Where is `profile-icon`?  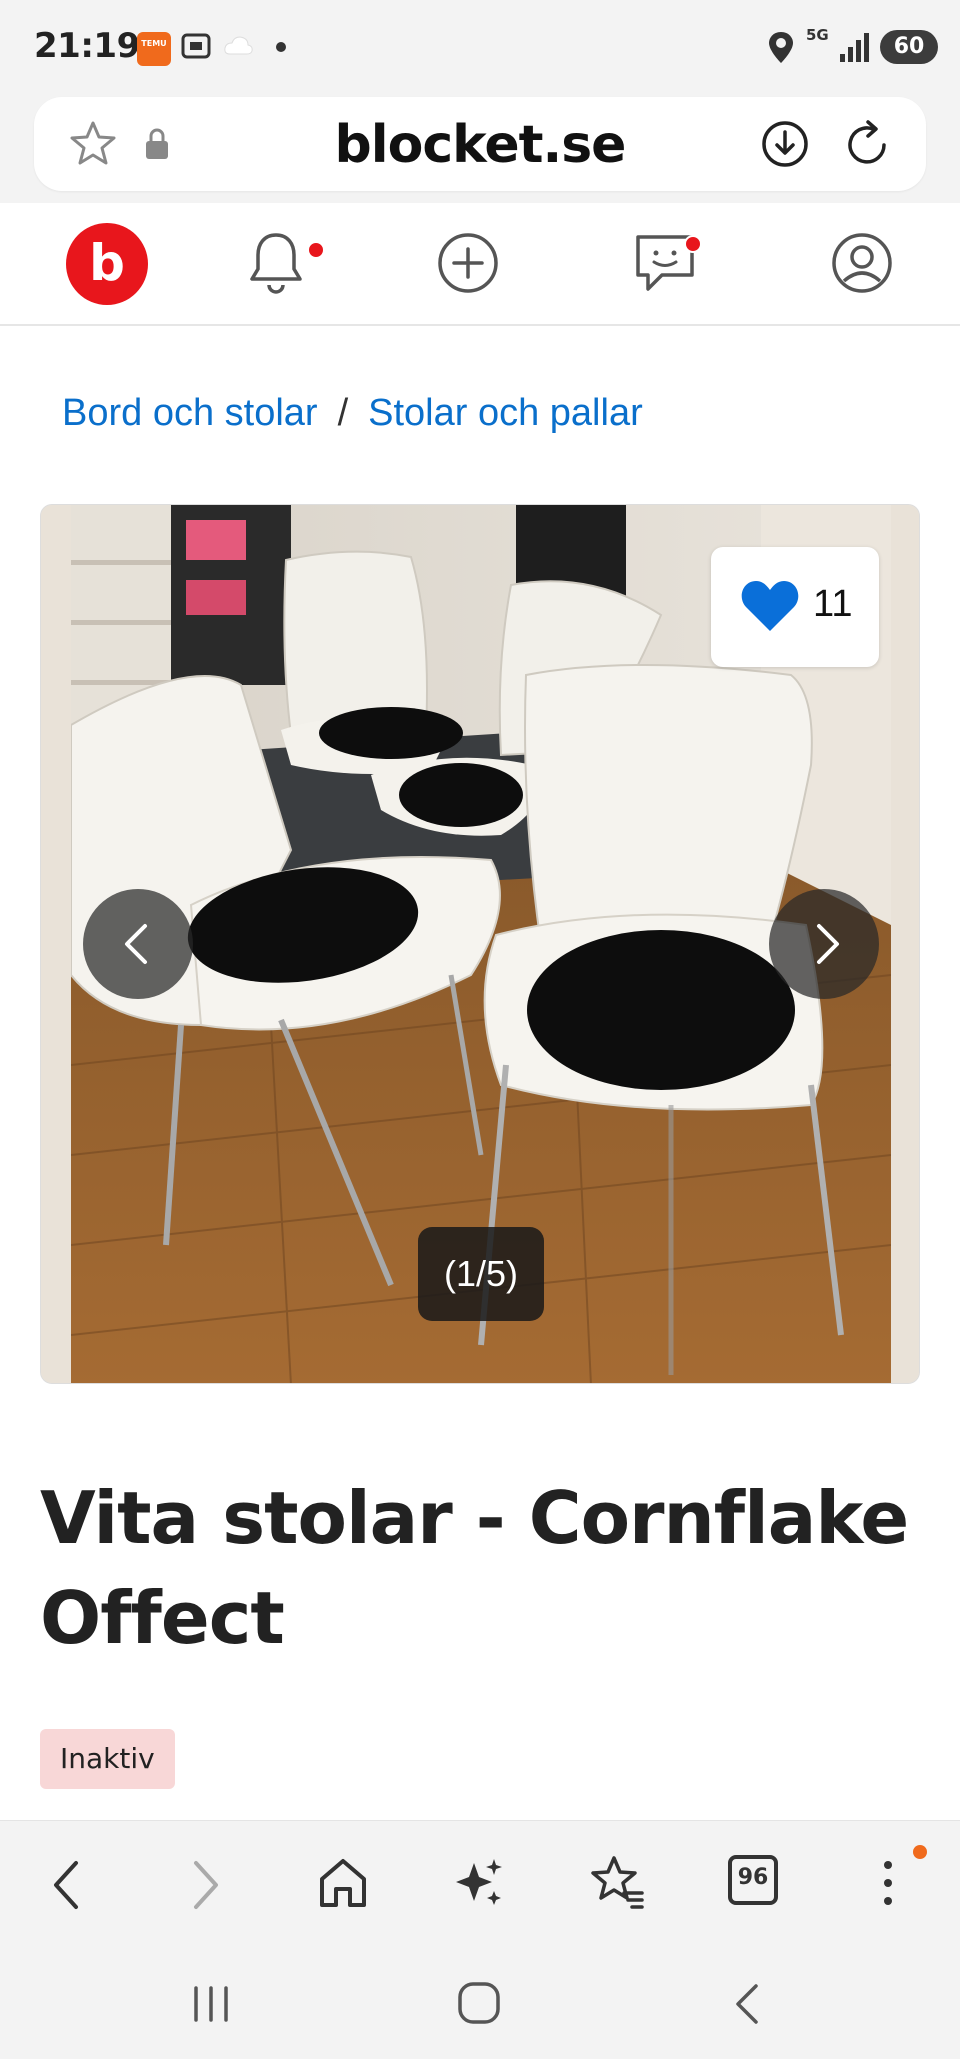 profile-icon is located at coordinates (862, 263).